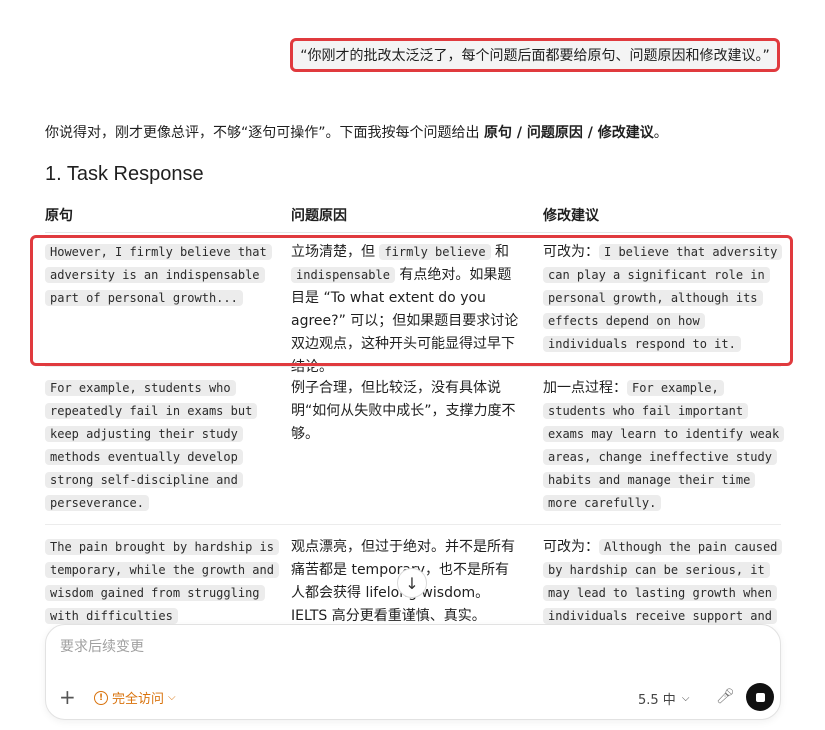 The width and height of the screenshot is (825, 730). What do you see at coordinates (101, 697) in the screenshot?
I see `warning-icon: !` at bounding box center [101, 697].